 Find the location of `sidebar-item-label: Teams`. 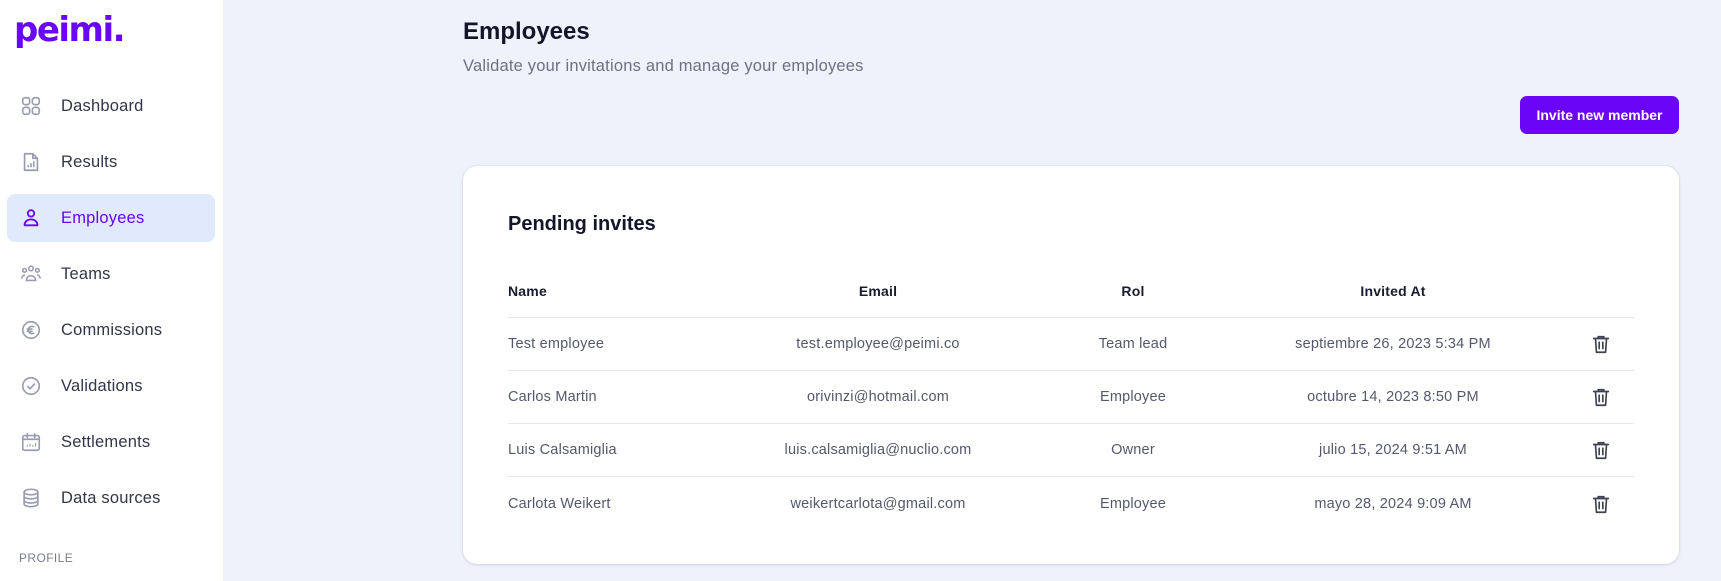

sidebar-item-label: Teams is located at coordinates (86, 273).